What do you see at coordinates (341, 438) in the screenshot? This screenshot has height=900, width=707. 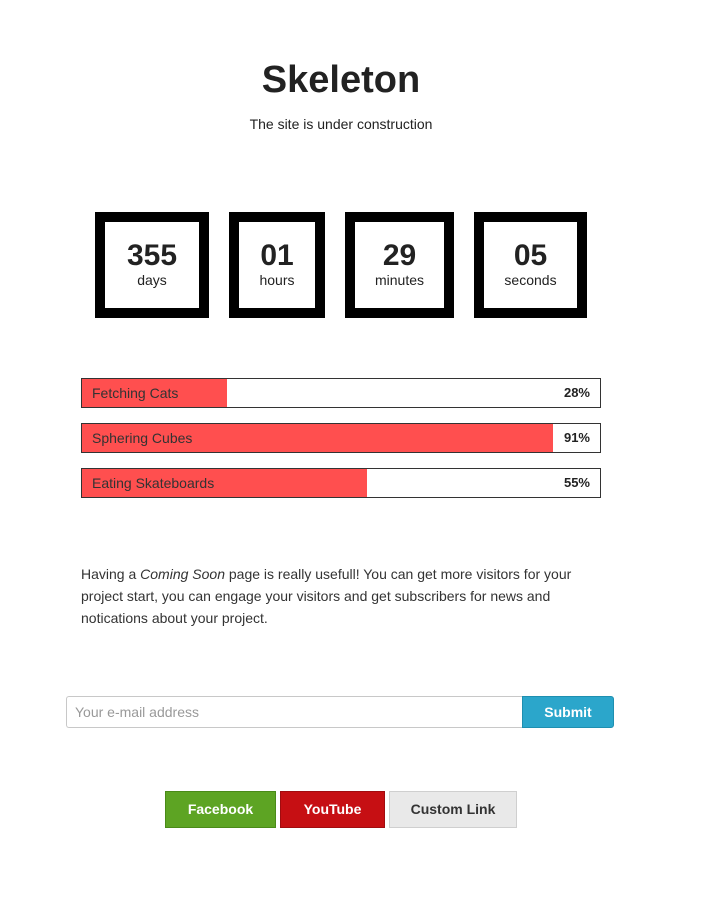 I see `progress-bar-sphering-cubes: Sphering Cubes 91%` at bounding box center [341, 438].